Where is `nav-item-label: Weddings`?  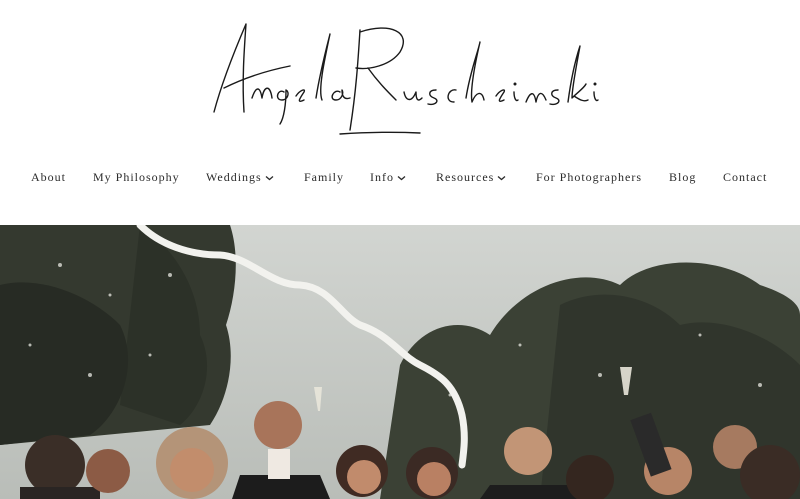
nav-item-label: Weddings is located at coordinates (234, 177).